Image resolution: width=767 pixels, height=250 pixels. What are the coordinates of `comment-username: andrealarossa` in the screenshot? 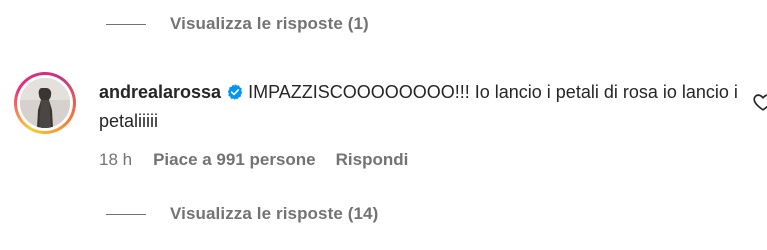 It's located at (160, 92).